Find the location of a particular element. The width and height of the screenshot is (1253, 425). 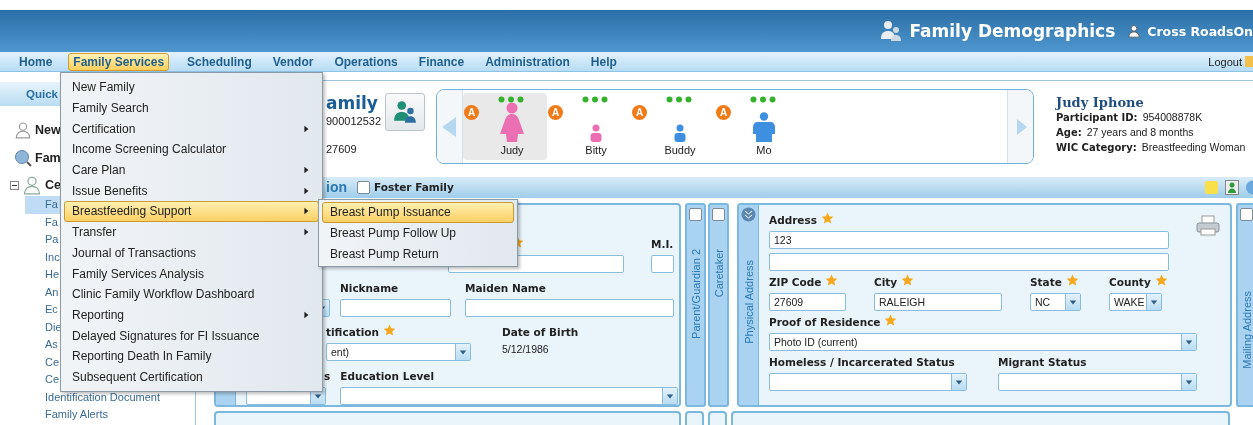

menu-item: Transfer is located at coordinates (191, 232).